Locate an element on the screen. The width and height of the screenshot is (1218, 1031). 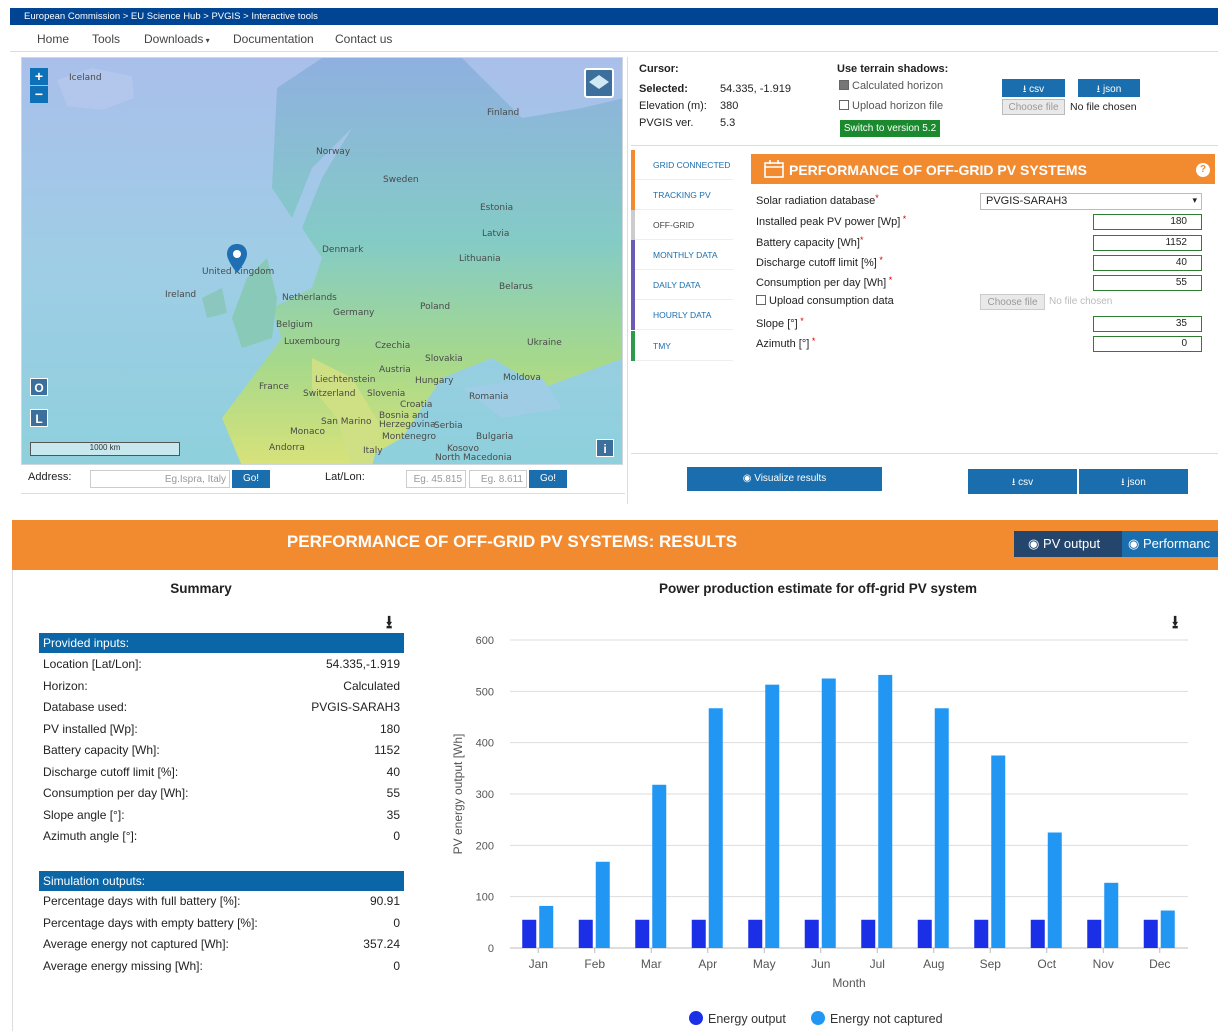
database-select: PVGIS-SARAH3 ▾ is located at coordinates (1091, 201).